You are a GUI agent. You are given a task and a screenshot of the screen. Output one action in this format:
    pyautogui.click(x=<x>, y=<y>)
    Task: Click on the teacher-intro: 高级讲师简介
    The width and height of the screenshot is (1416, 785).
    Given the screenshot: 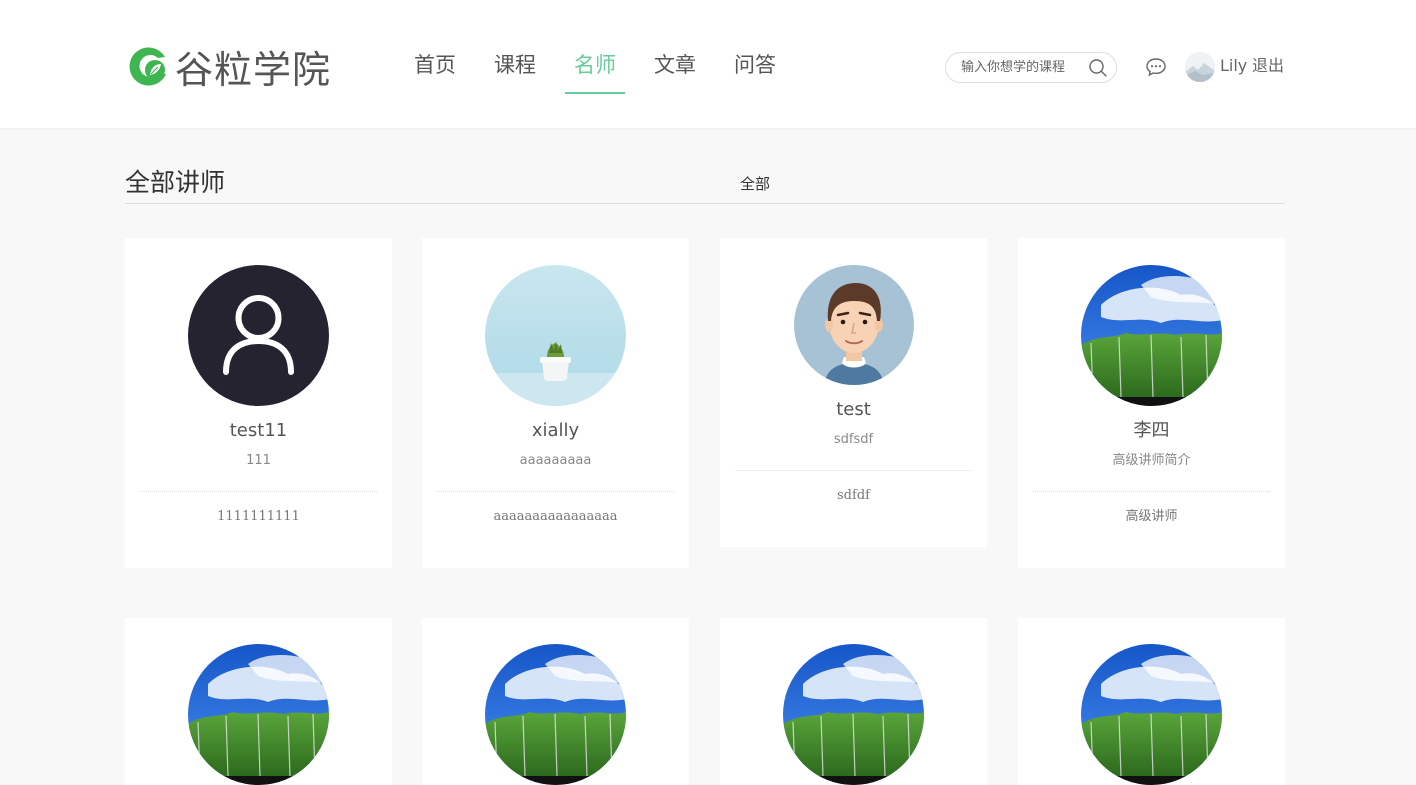 What is the action you would take?
    pyautogui.click(x=1151, y=460)
    